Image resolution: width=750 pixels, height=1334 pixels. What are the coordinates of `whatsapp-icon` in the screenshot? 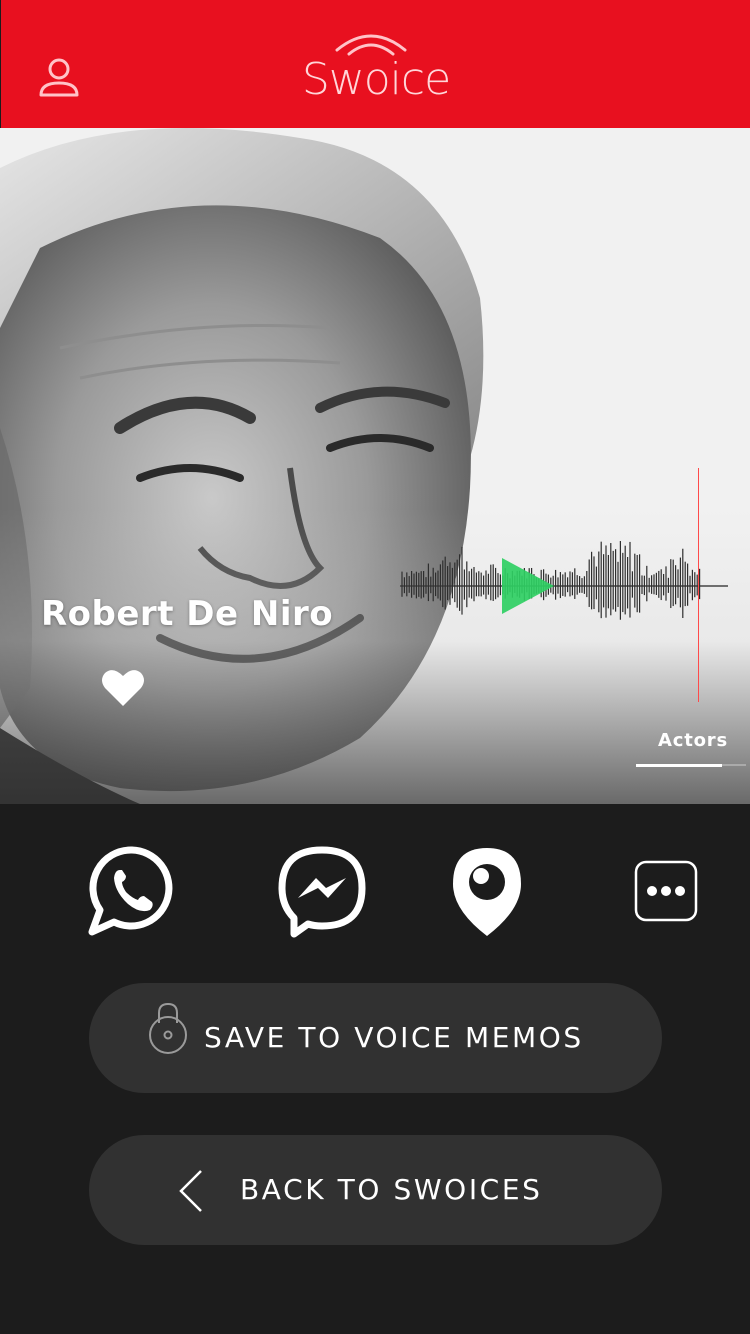 It's located at (130, 891).